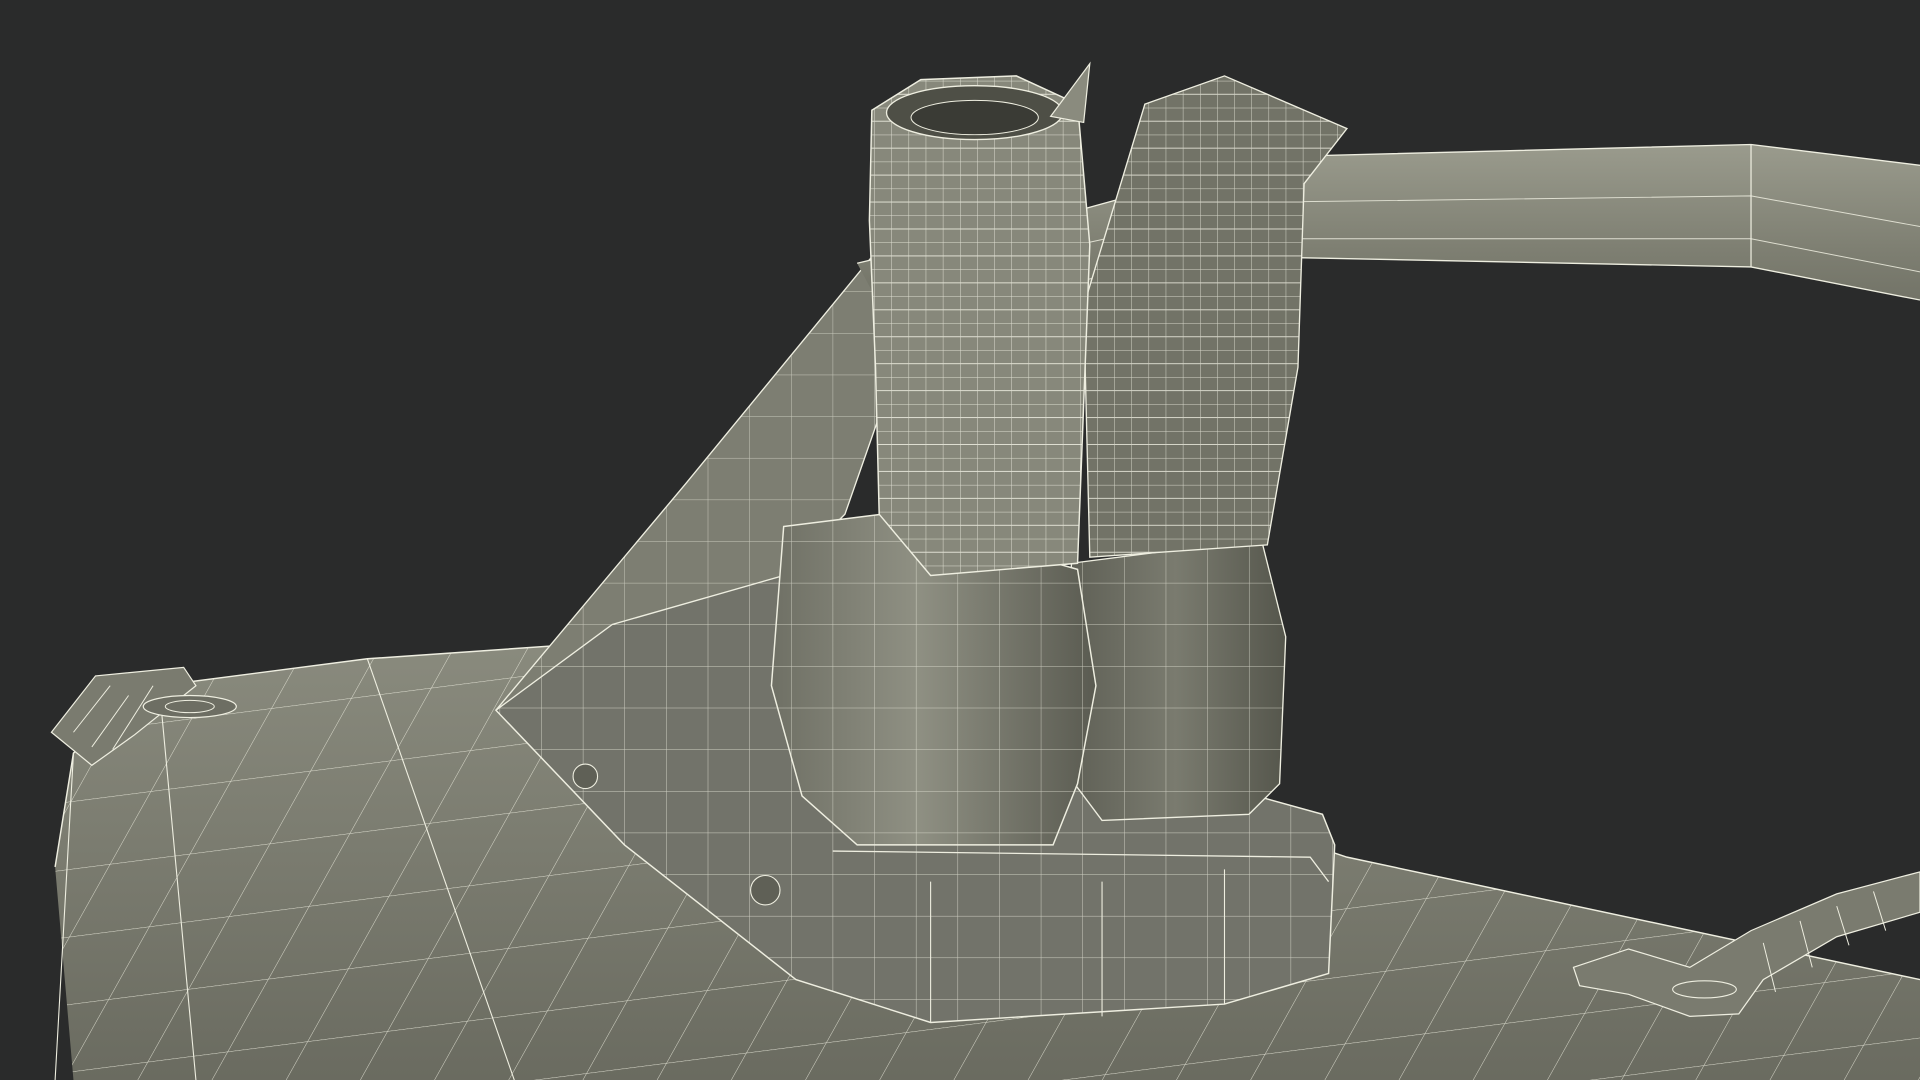 This screenshot has height=1080, width=1920. Describe the element at coordinates (1175, 680) in the screenshot. I see `right-housing` at that location.